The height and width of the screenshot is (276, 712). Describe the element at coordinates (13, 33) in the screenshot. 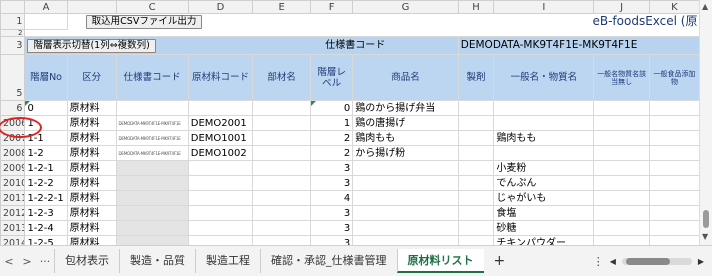

I see `row-number: 2` at that location.